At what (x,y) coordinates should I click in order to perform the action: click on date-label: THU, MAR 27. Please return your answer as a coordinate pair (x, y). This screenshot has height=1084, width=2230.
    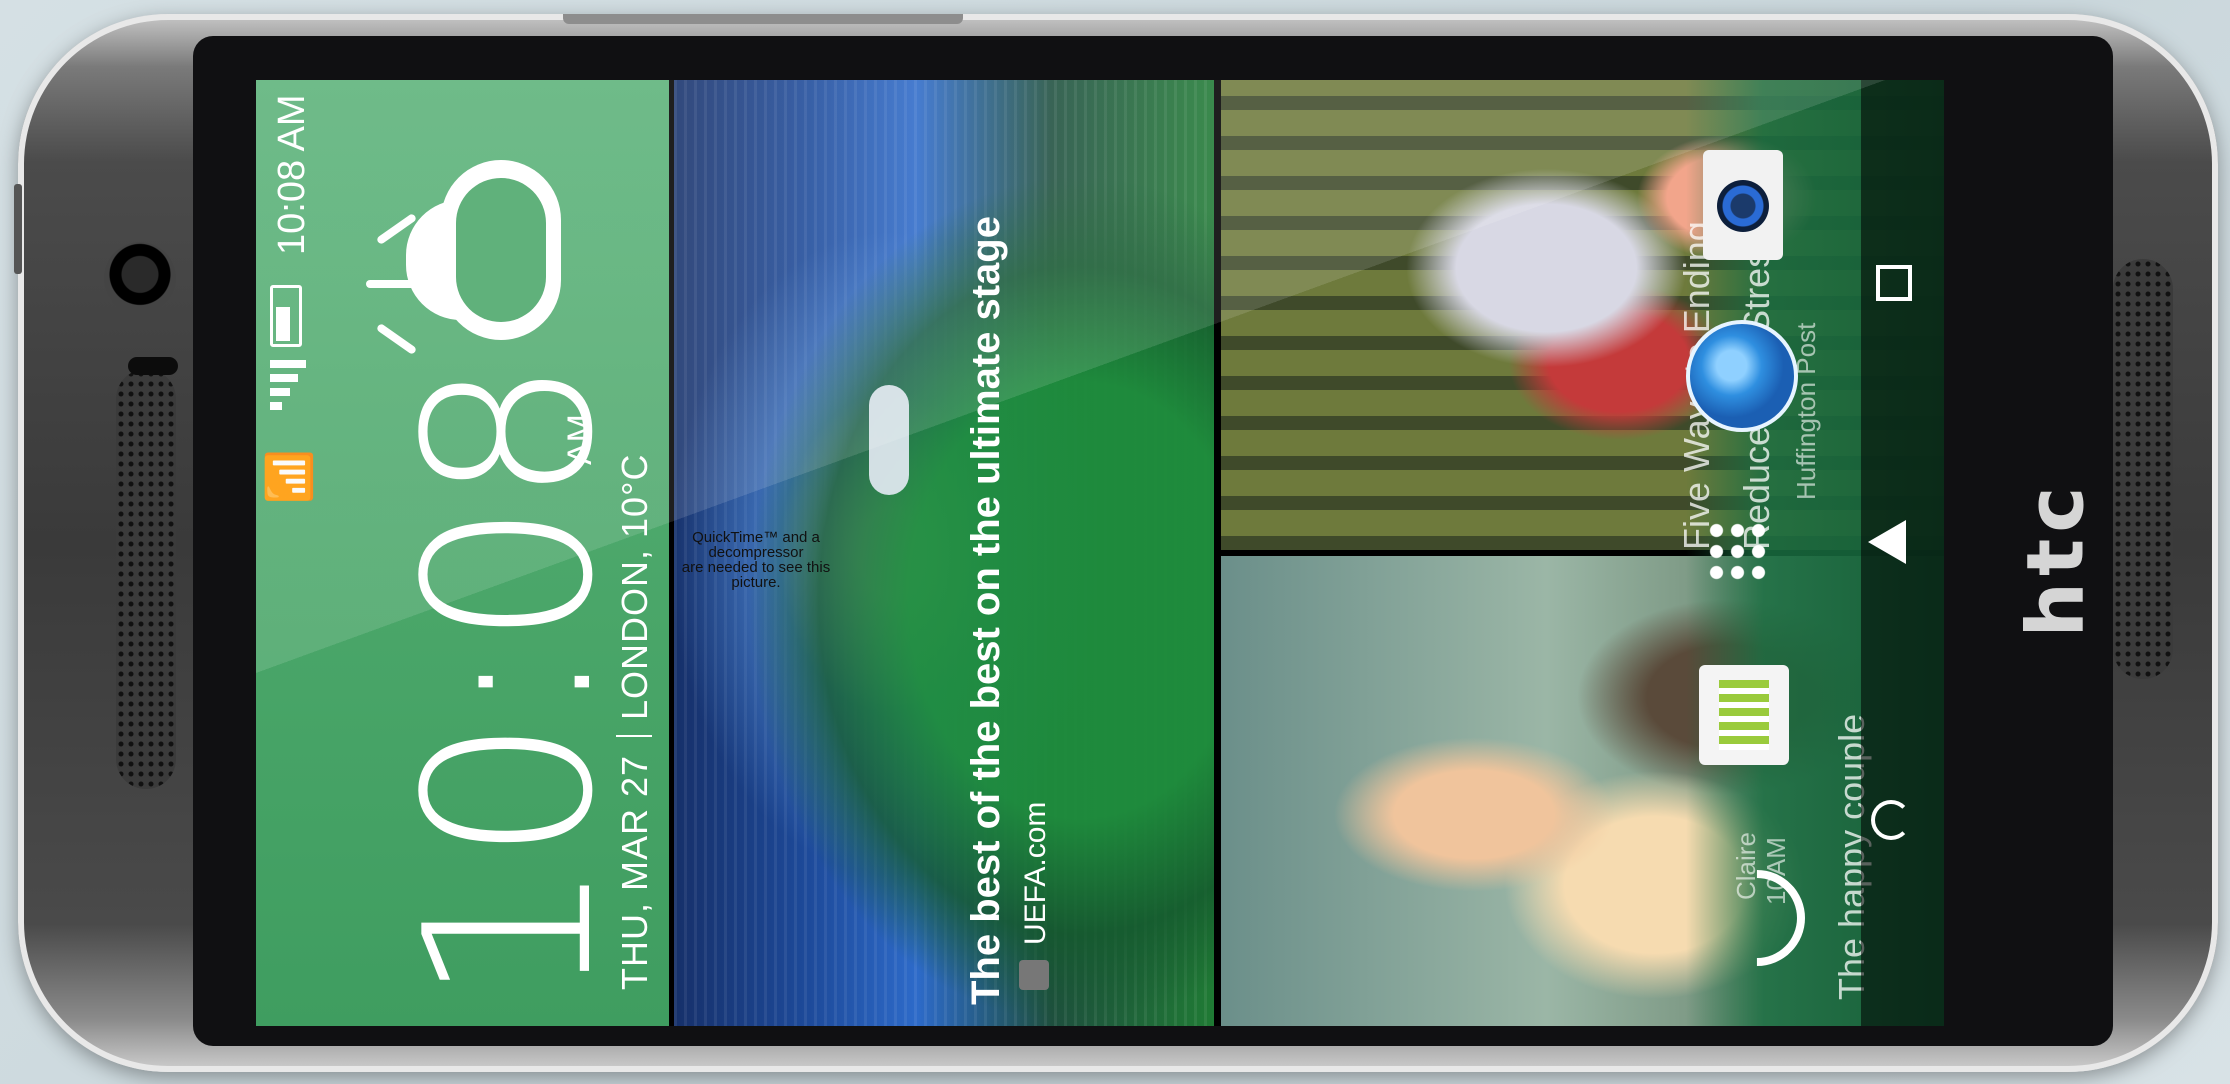
    Looking at the image, I should click on (634, 872).